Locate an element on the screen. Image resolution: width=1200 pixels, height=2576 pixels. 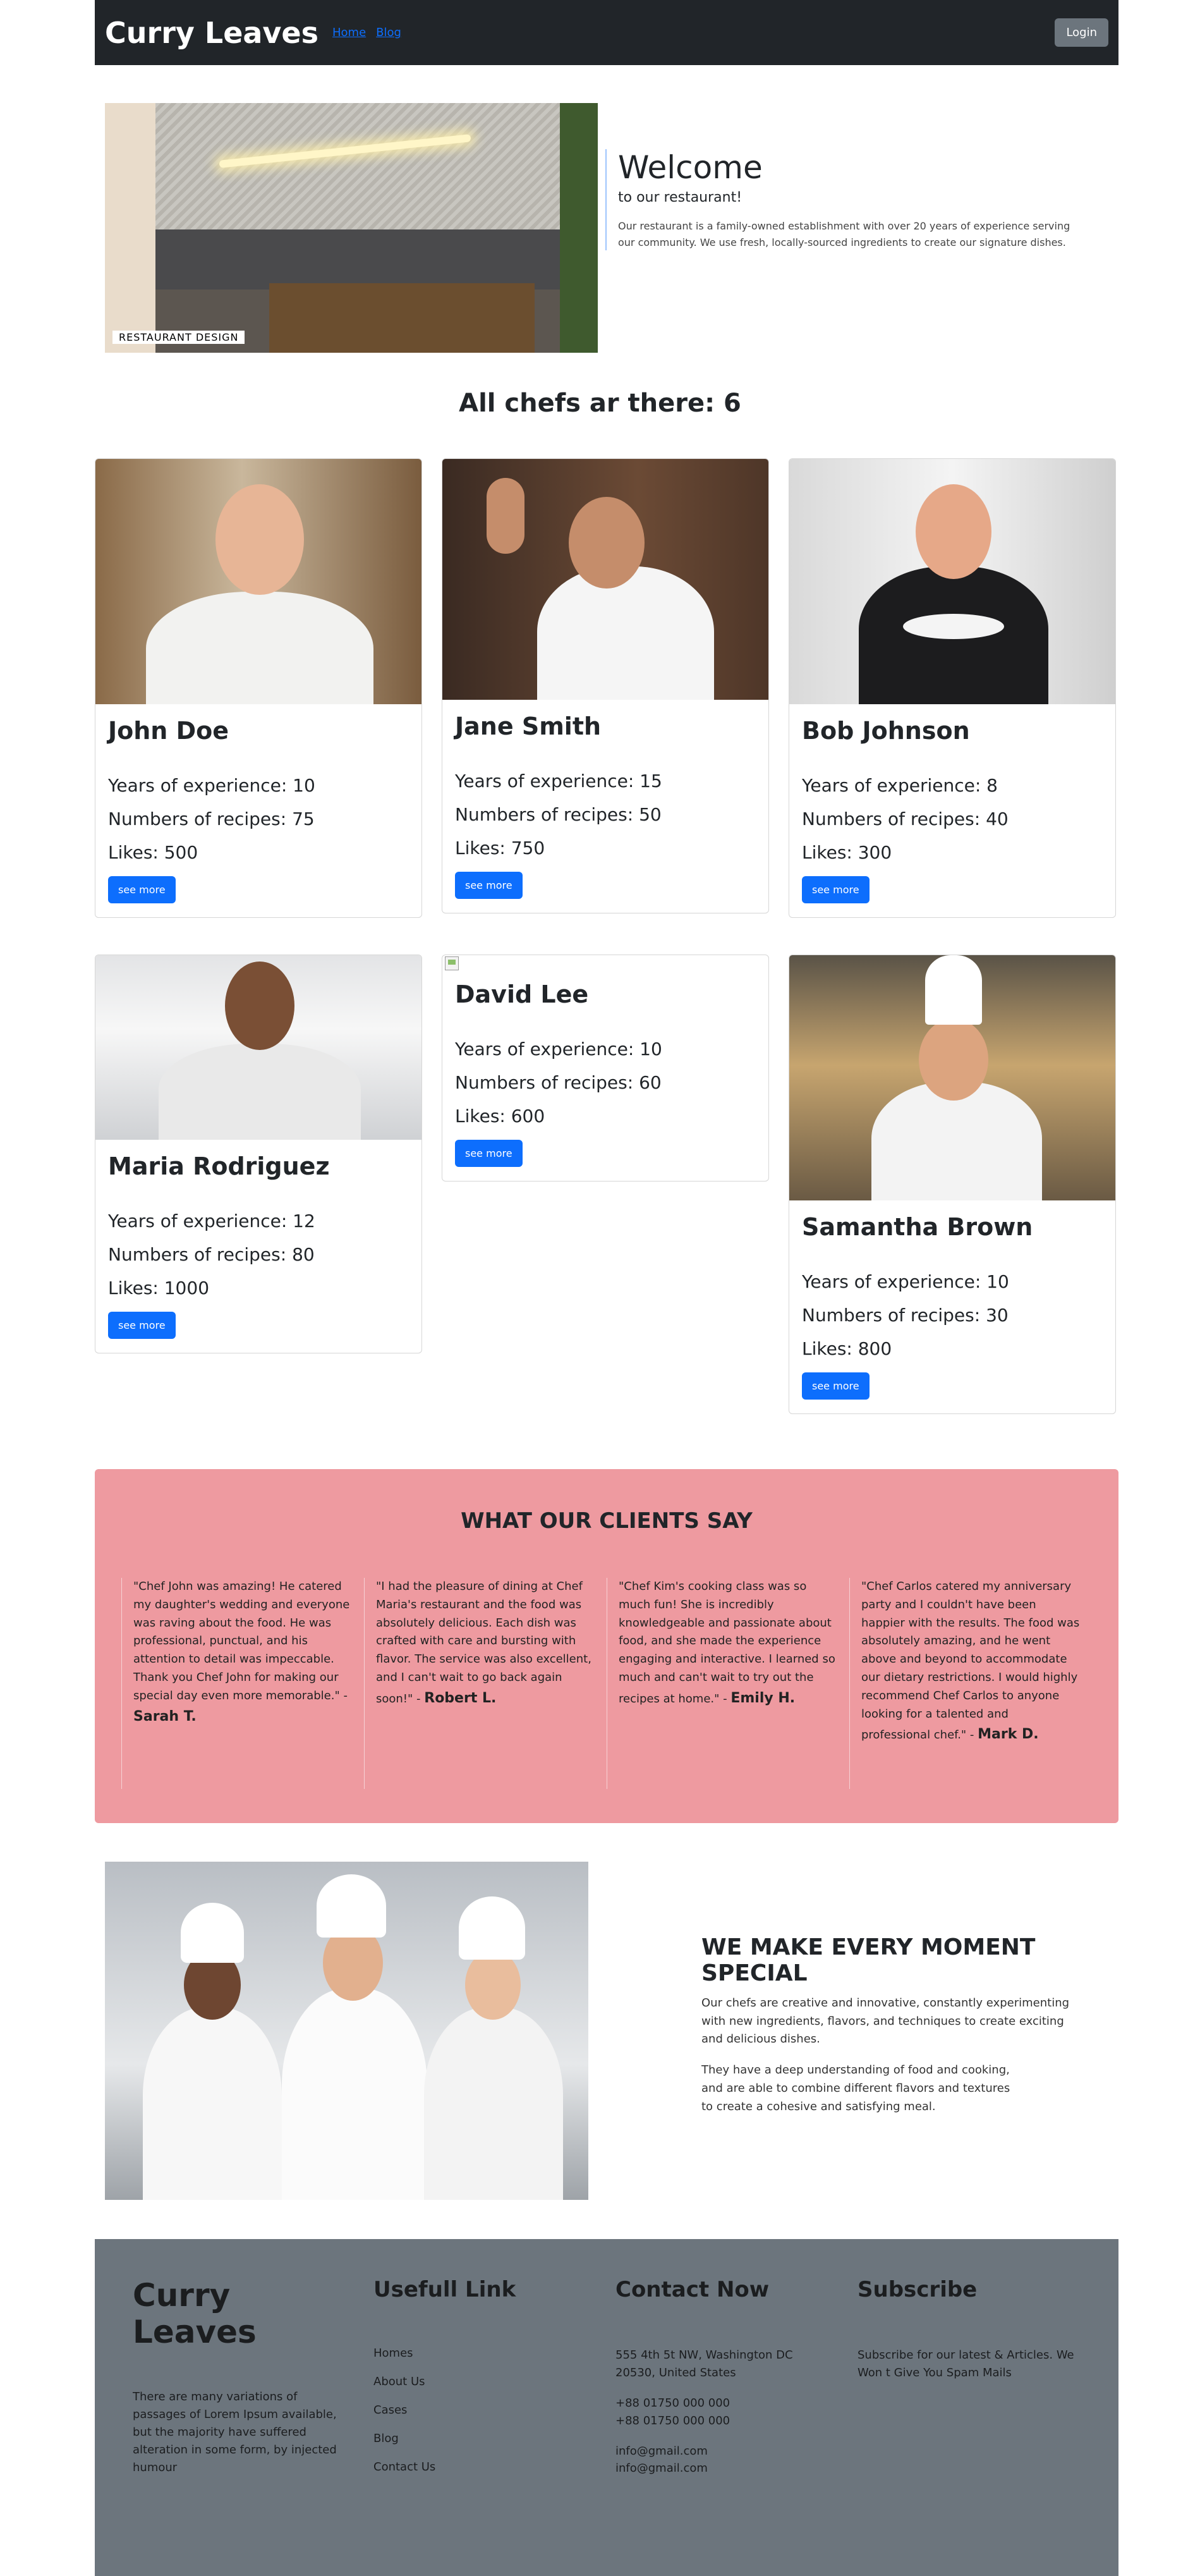
chef-recipes: Numbers of recipes: 30 is located at coordinates (906, 1315).